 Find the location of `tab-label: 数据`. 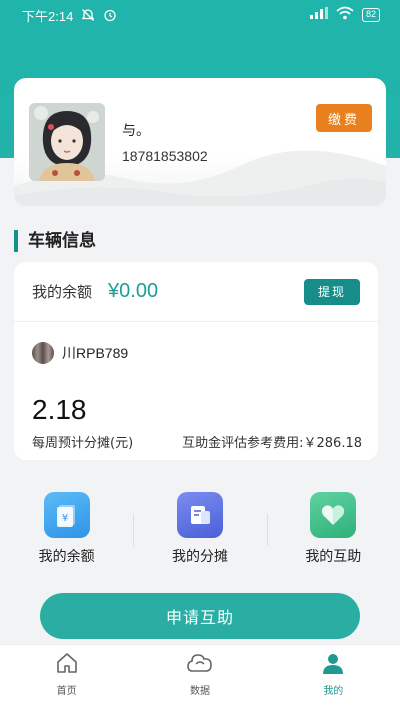

tab-label: 数据 is located at coordinates (199, 691).